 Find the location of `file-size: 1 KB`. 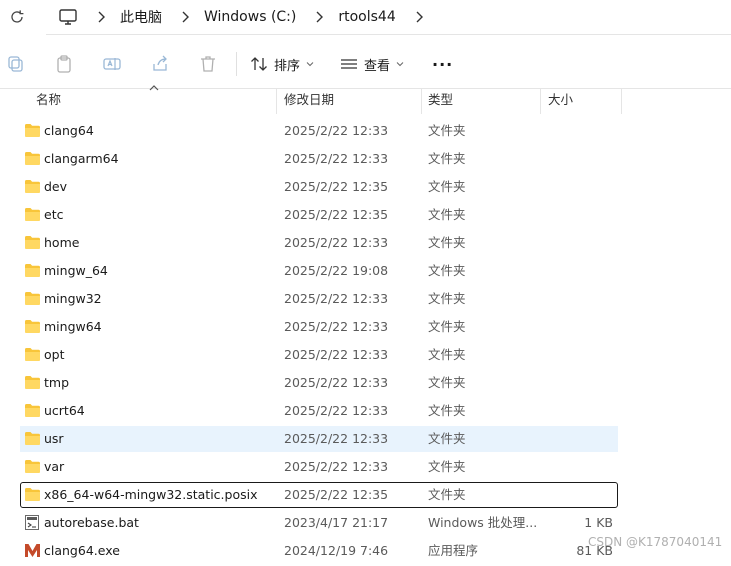

file-size: 1 KB is located at coordinates (598, 522).